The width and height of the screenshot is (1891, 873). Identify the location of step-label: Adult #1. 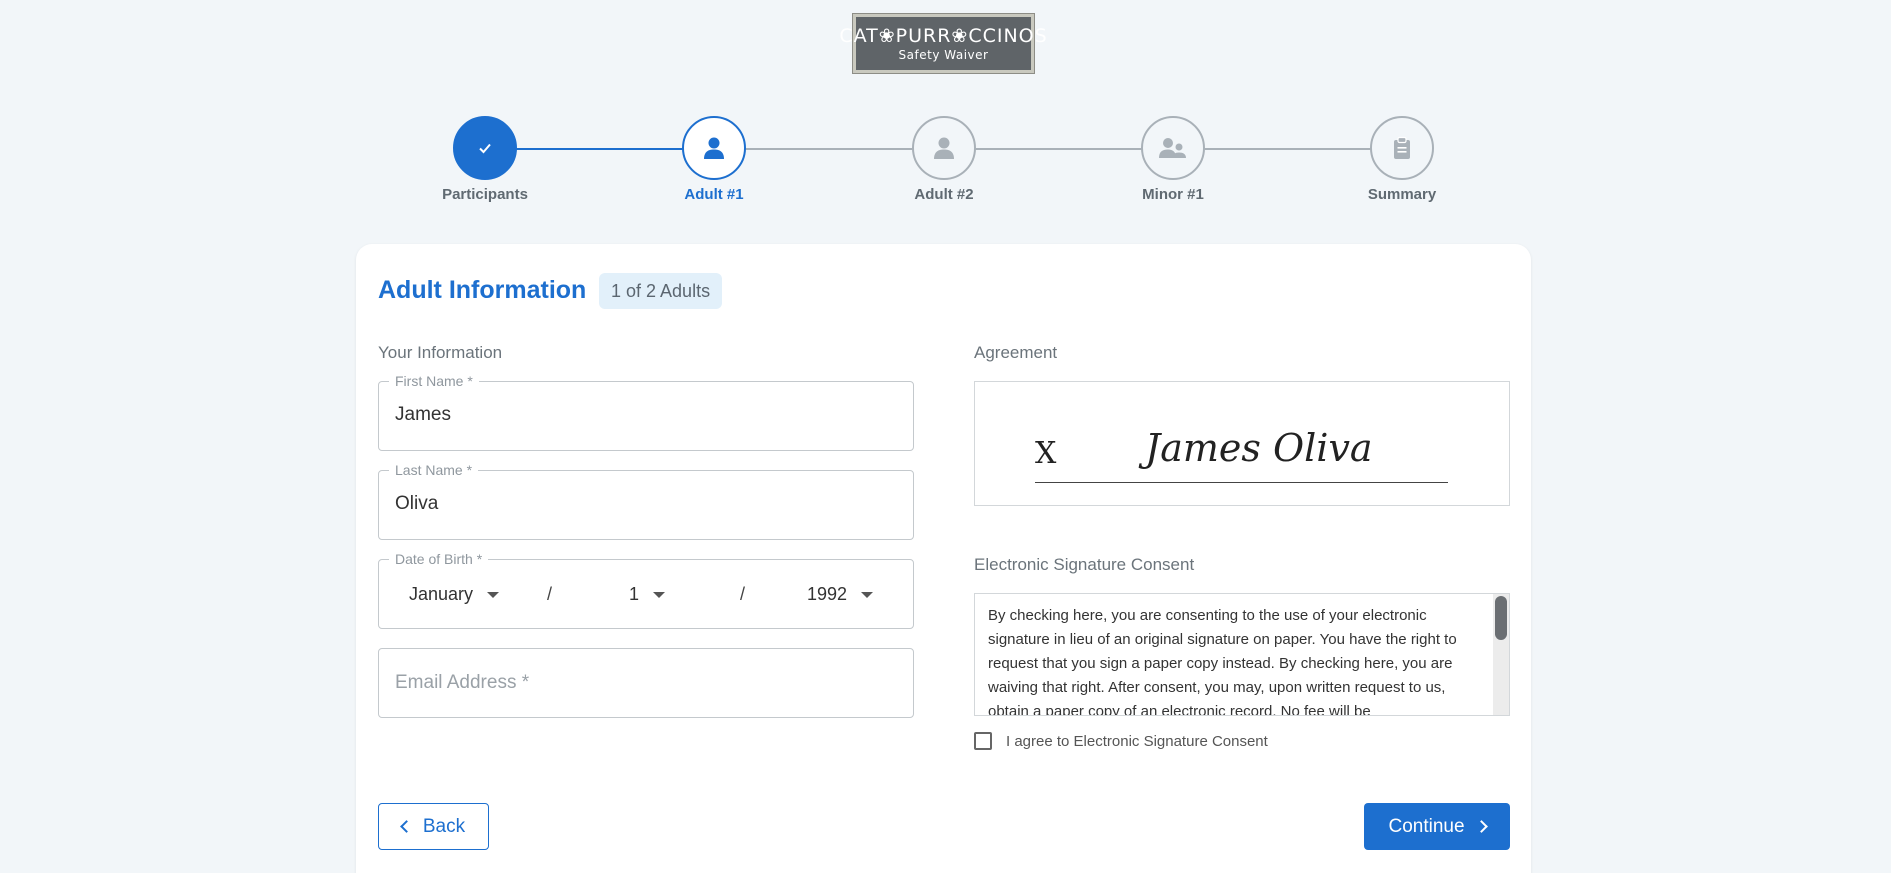
(714, 194).